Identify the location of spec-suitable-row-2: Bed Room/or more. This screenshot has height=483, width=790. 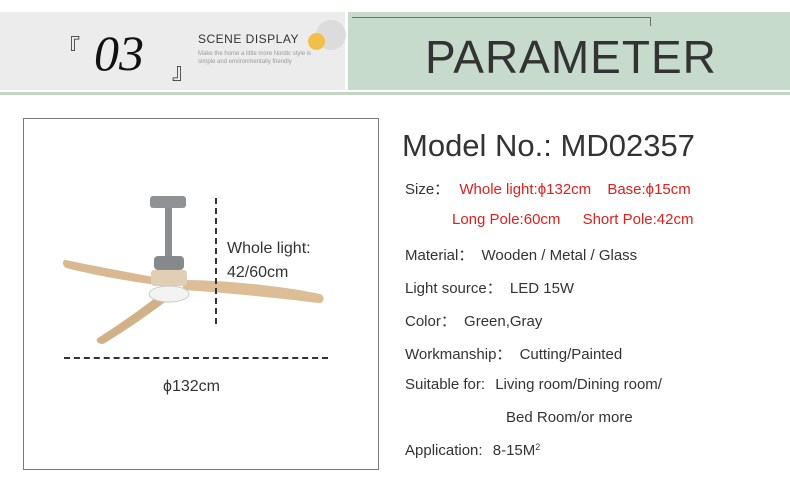
(569, 417).